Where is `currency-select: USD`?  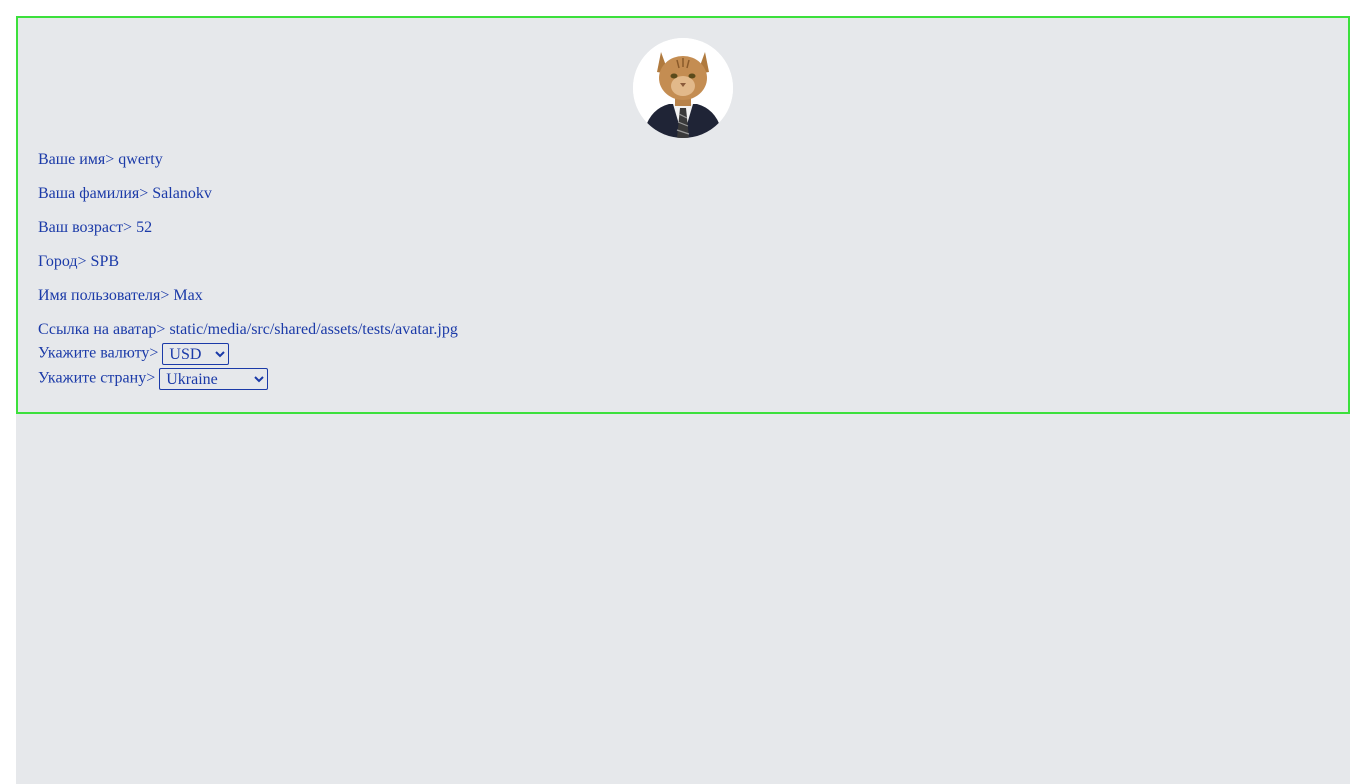
currency-select: USD is located at coordinates (196, 354).